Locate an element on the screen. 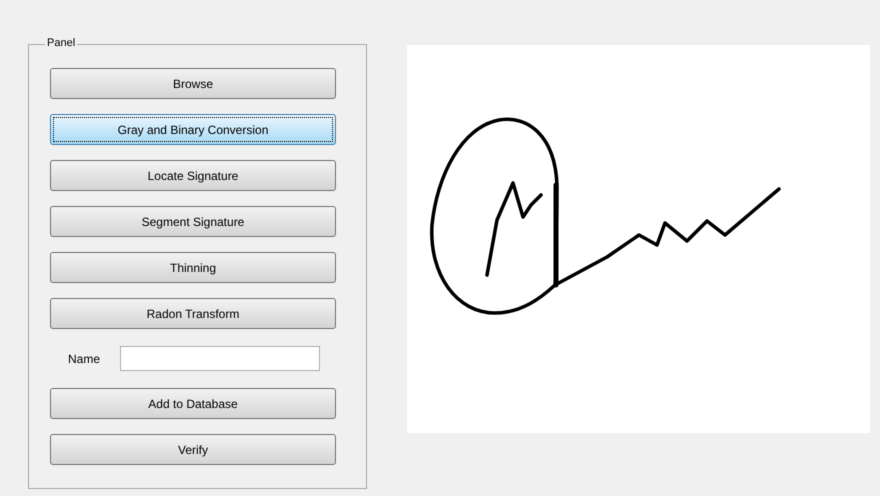  input-field is located at coordinates (220, 358).